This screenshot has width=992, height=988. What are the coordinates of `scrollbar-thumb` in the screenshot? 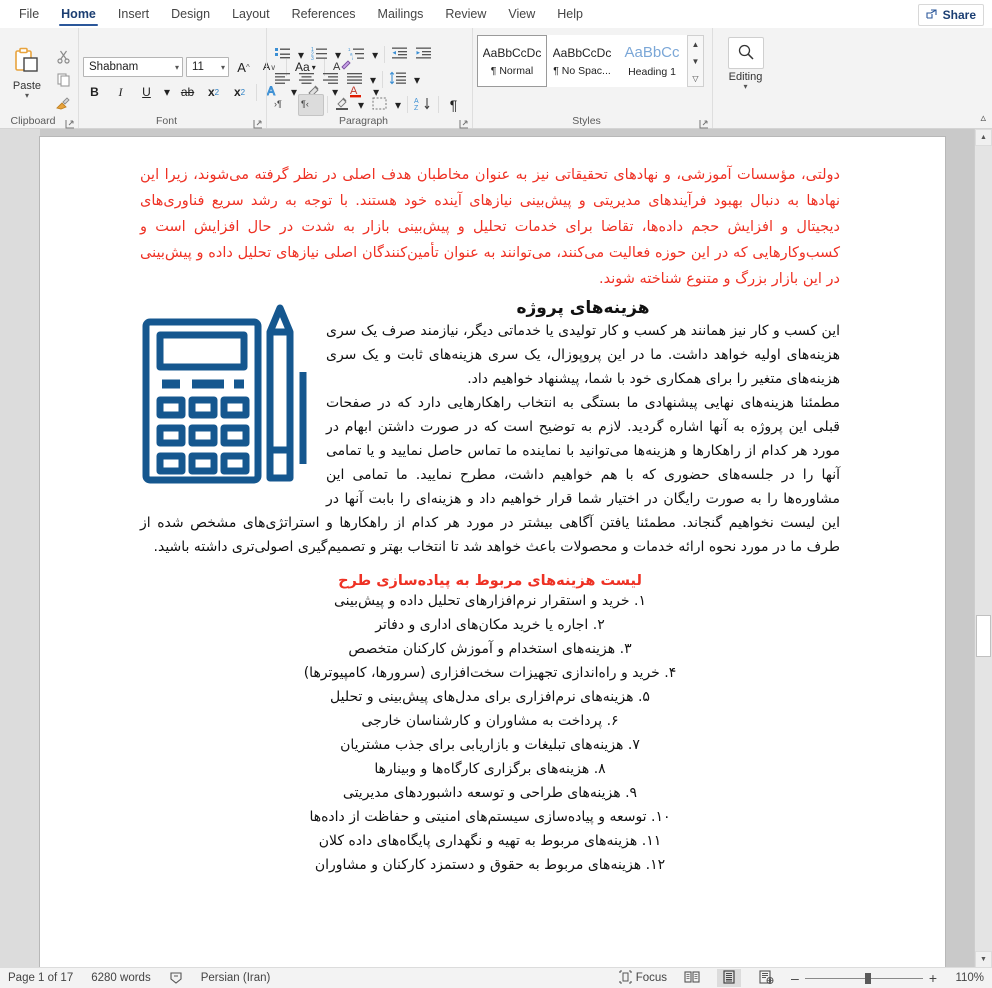 It's located at (983, 636).